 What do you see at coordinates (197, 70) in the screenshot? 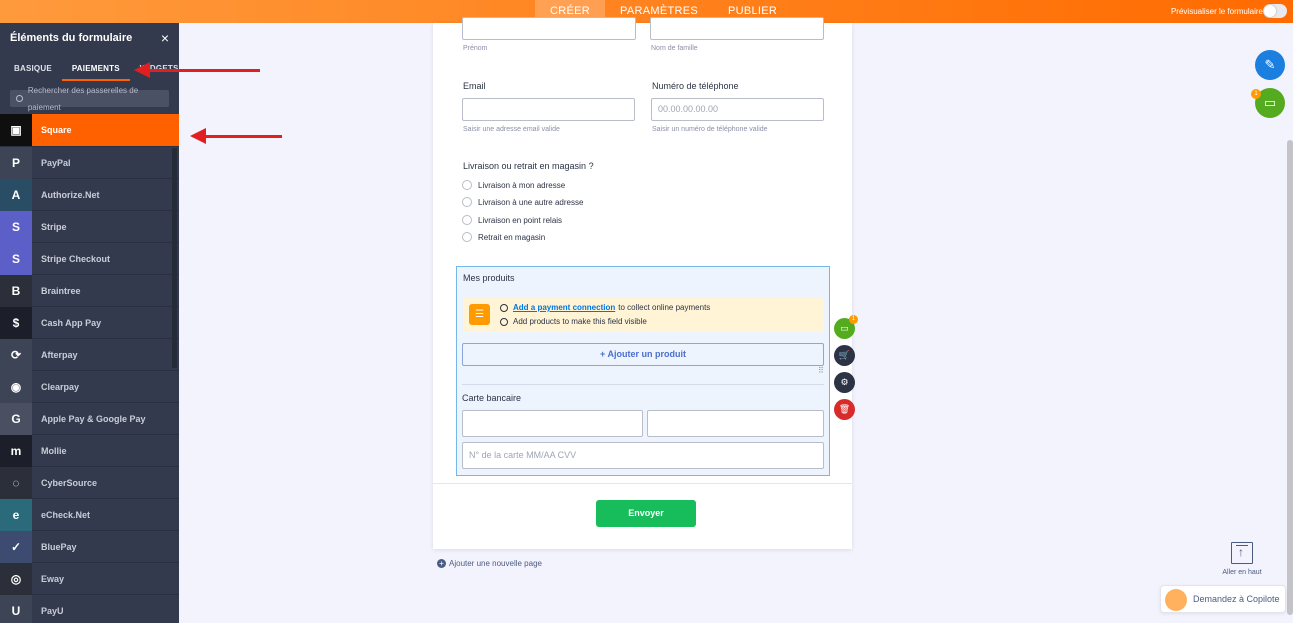
I see `annotation-arrow-widgets` at bounding box center [197, 70].